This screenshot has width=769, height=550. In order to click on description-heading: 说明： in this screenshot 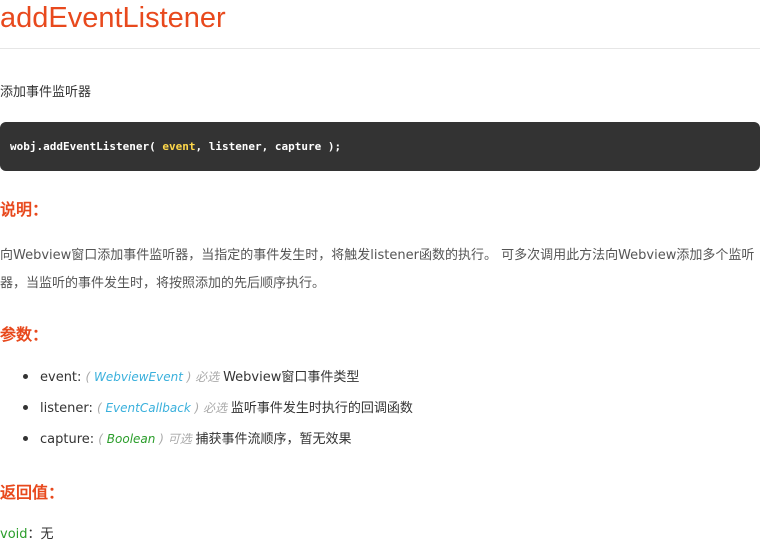, I will do `click(24, 209)`.